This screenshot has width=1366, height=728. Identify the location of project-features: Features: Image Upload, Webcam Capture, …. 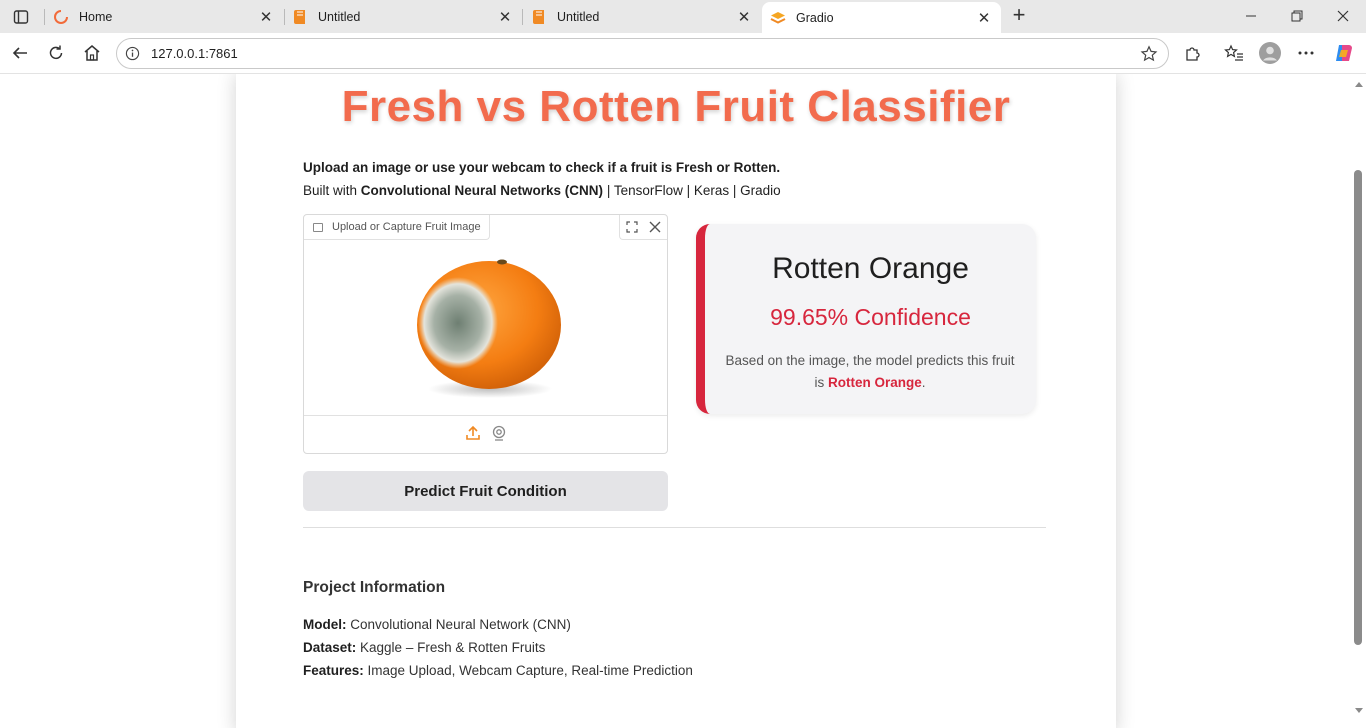
(498, 670).